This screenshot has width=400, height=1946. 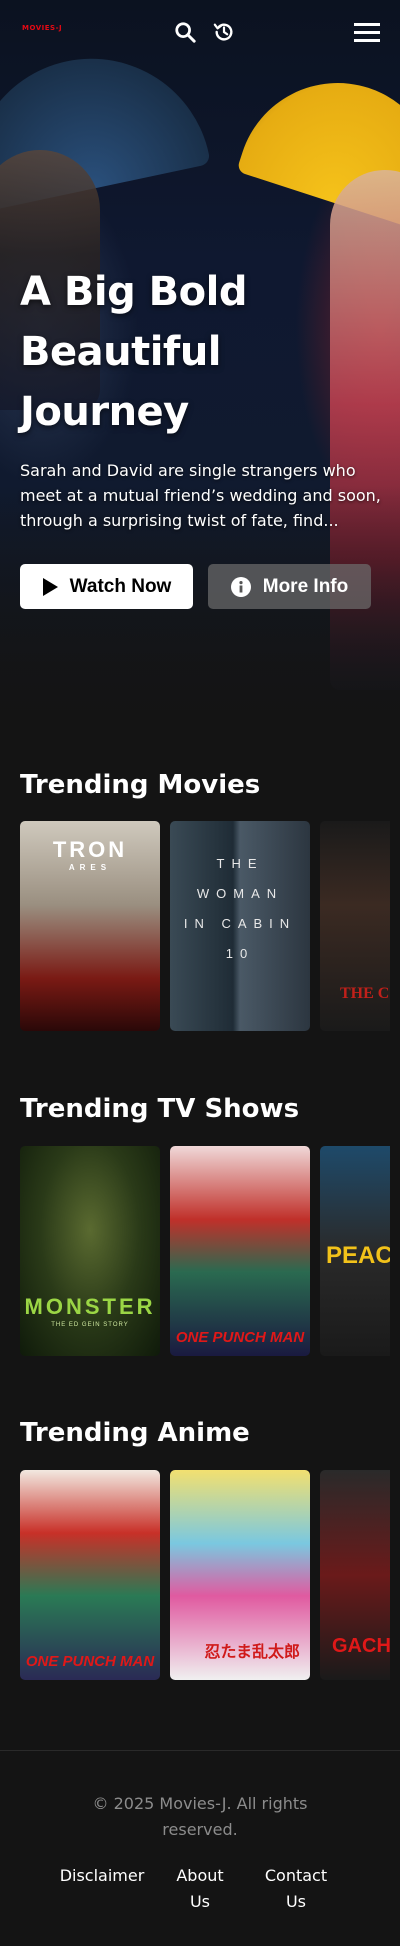 What do you see at coordinates (305, 586) in the screenshot?
I see `more-info-label: More Info` at bounding box center [305, 586].